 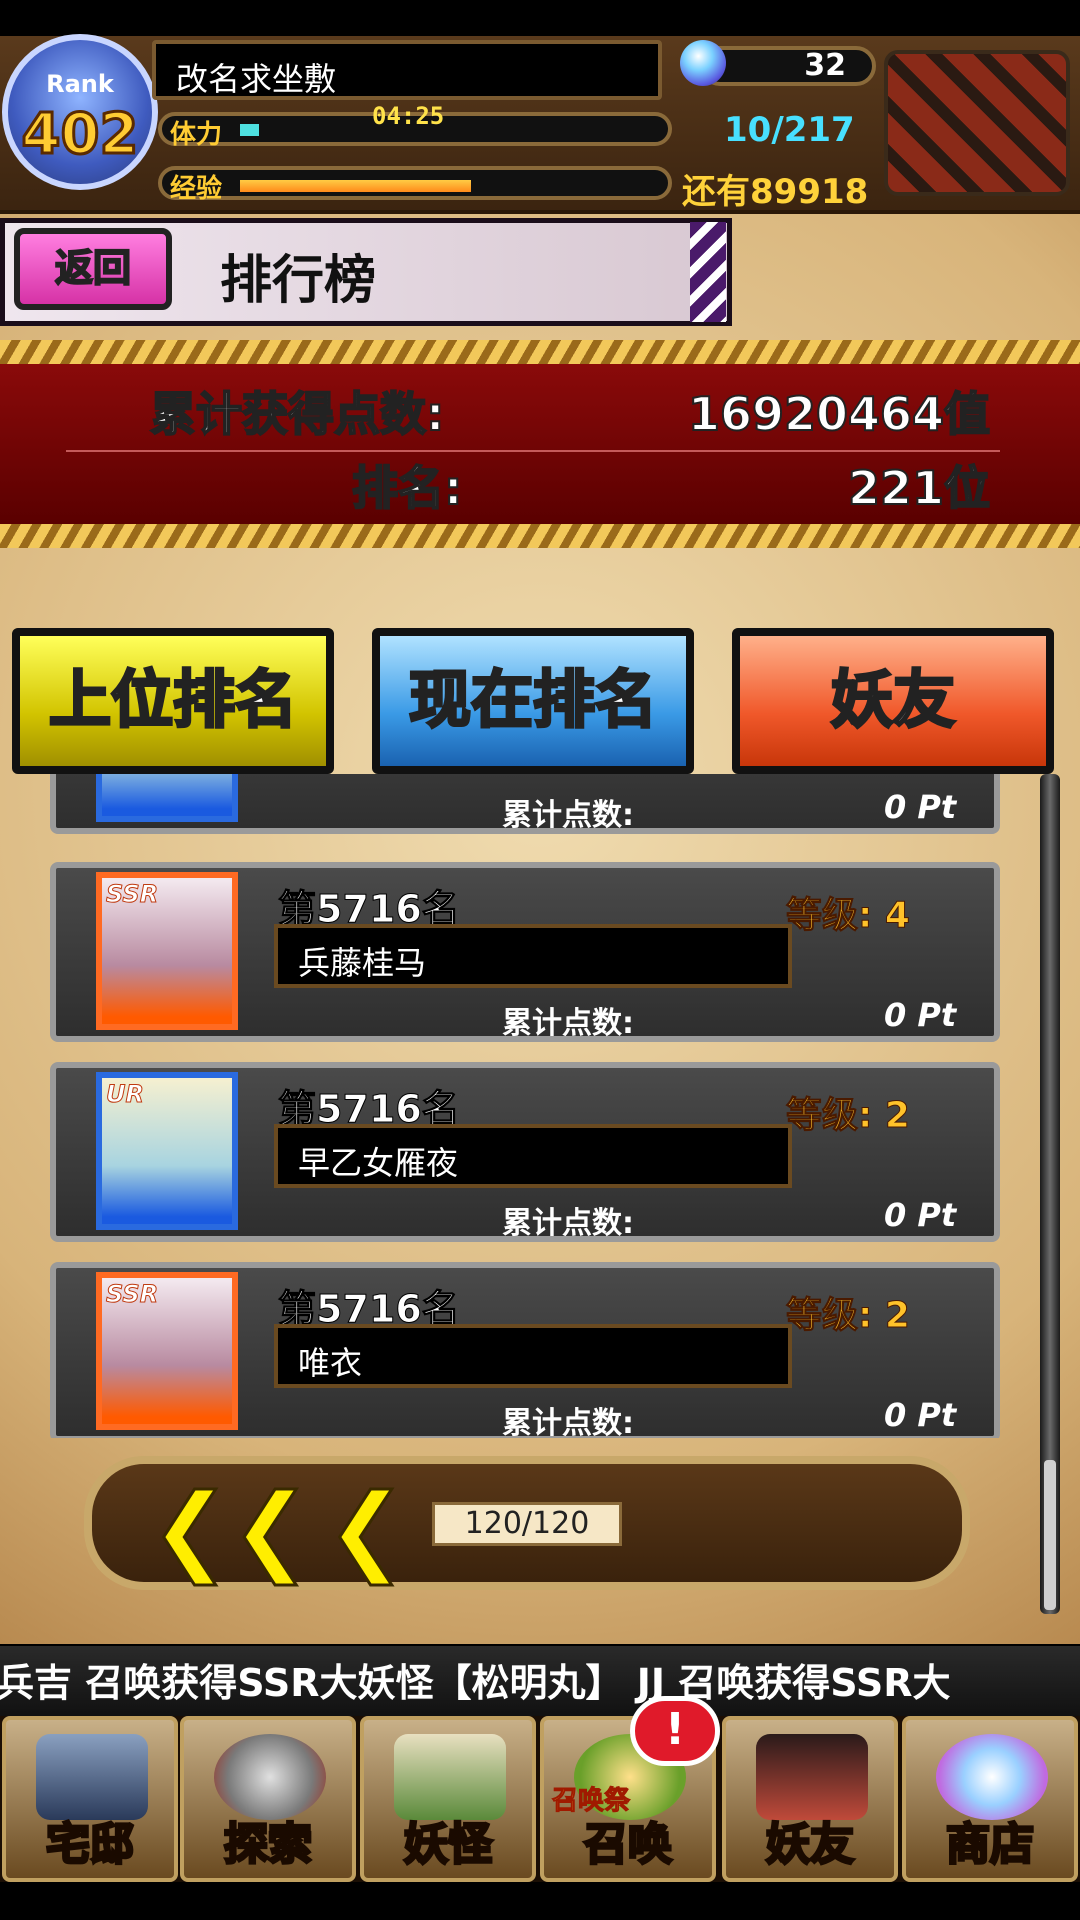 I want to click on player-level: 等级: 4, so click(x=848, y=916).